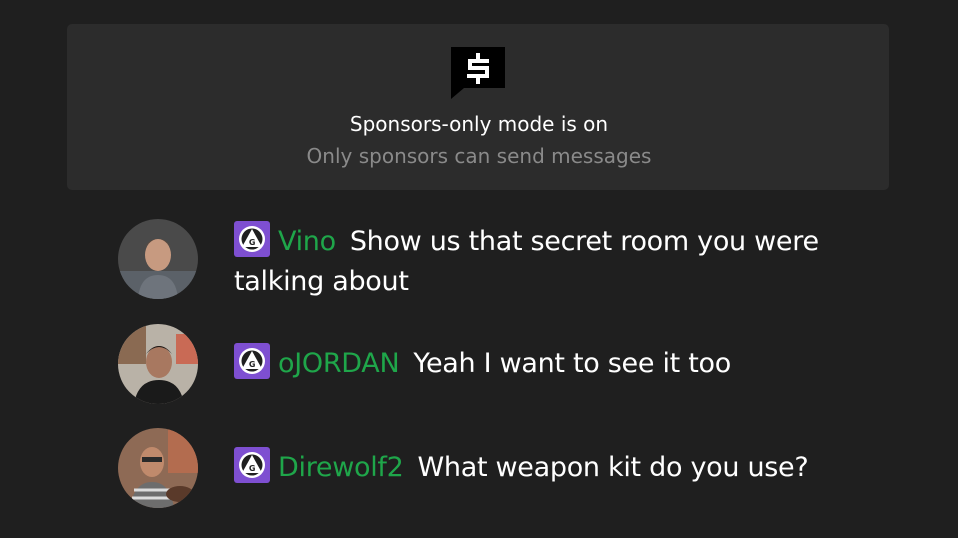  Describe the element at coordinates (479, 156) in the screenshot. I see `banner-subtitle: Only sponsors can send messages` at that location.